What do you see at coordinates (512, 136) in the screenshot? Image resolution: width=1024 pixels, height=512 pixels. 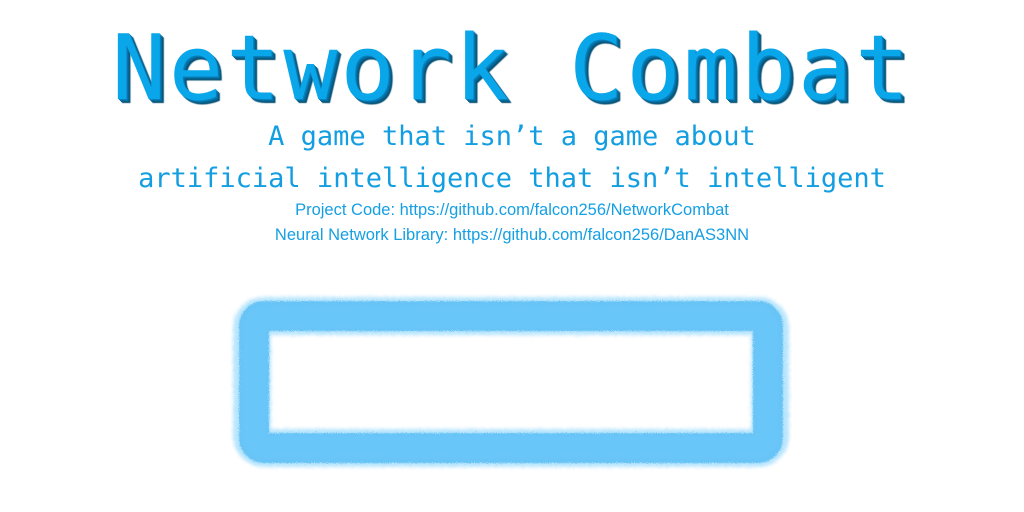 I see `tagline-line-1: A game that isn’t a game about` at bounding box center [512, 136].